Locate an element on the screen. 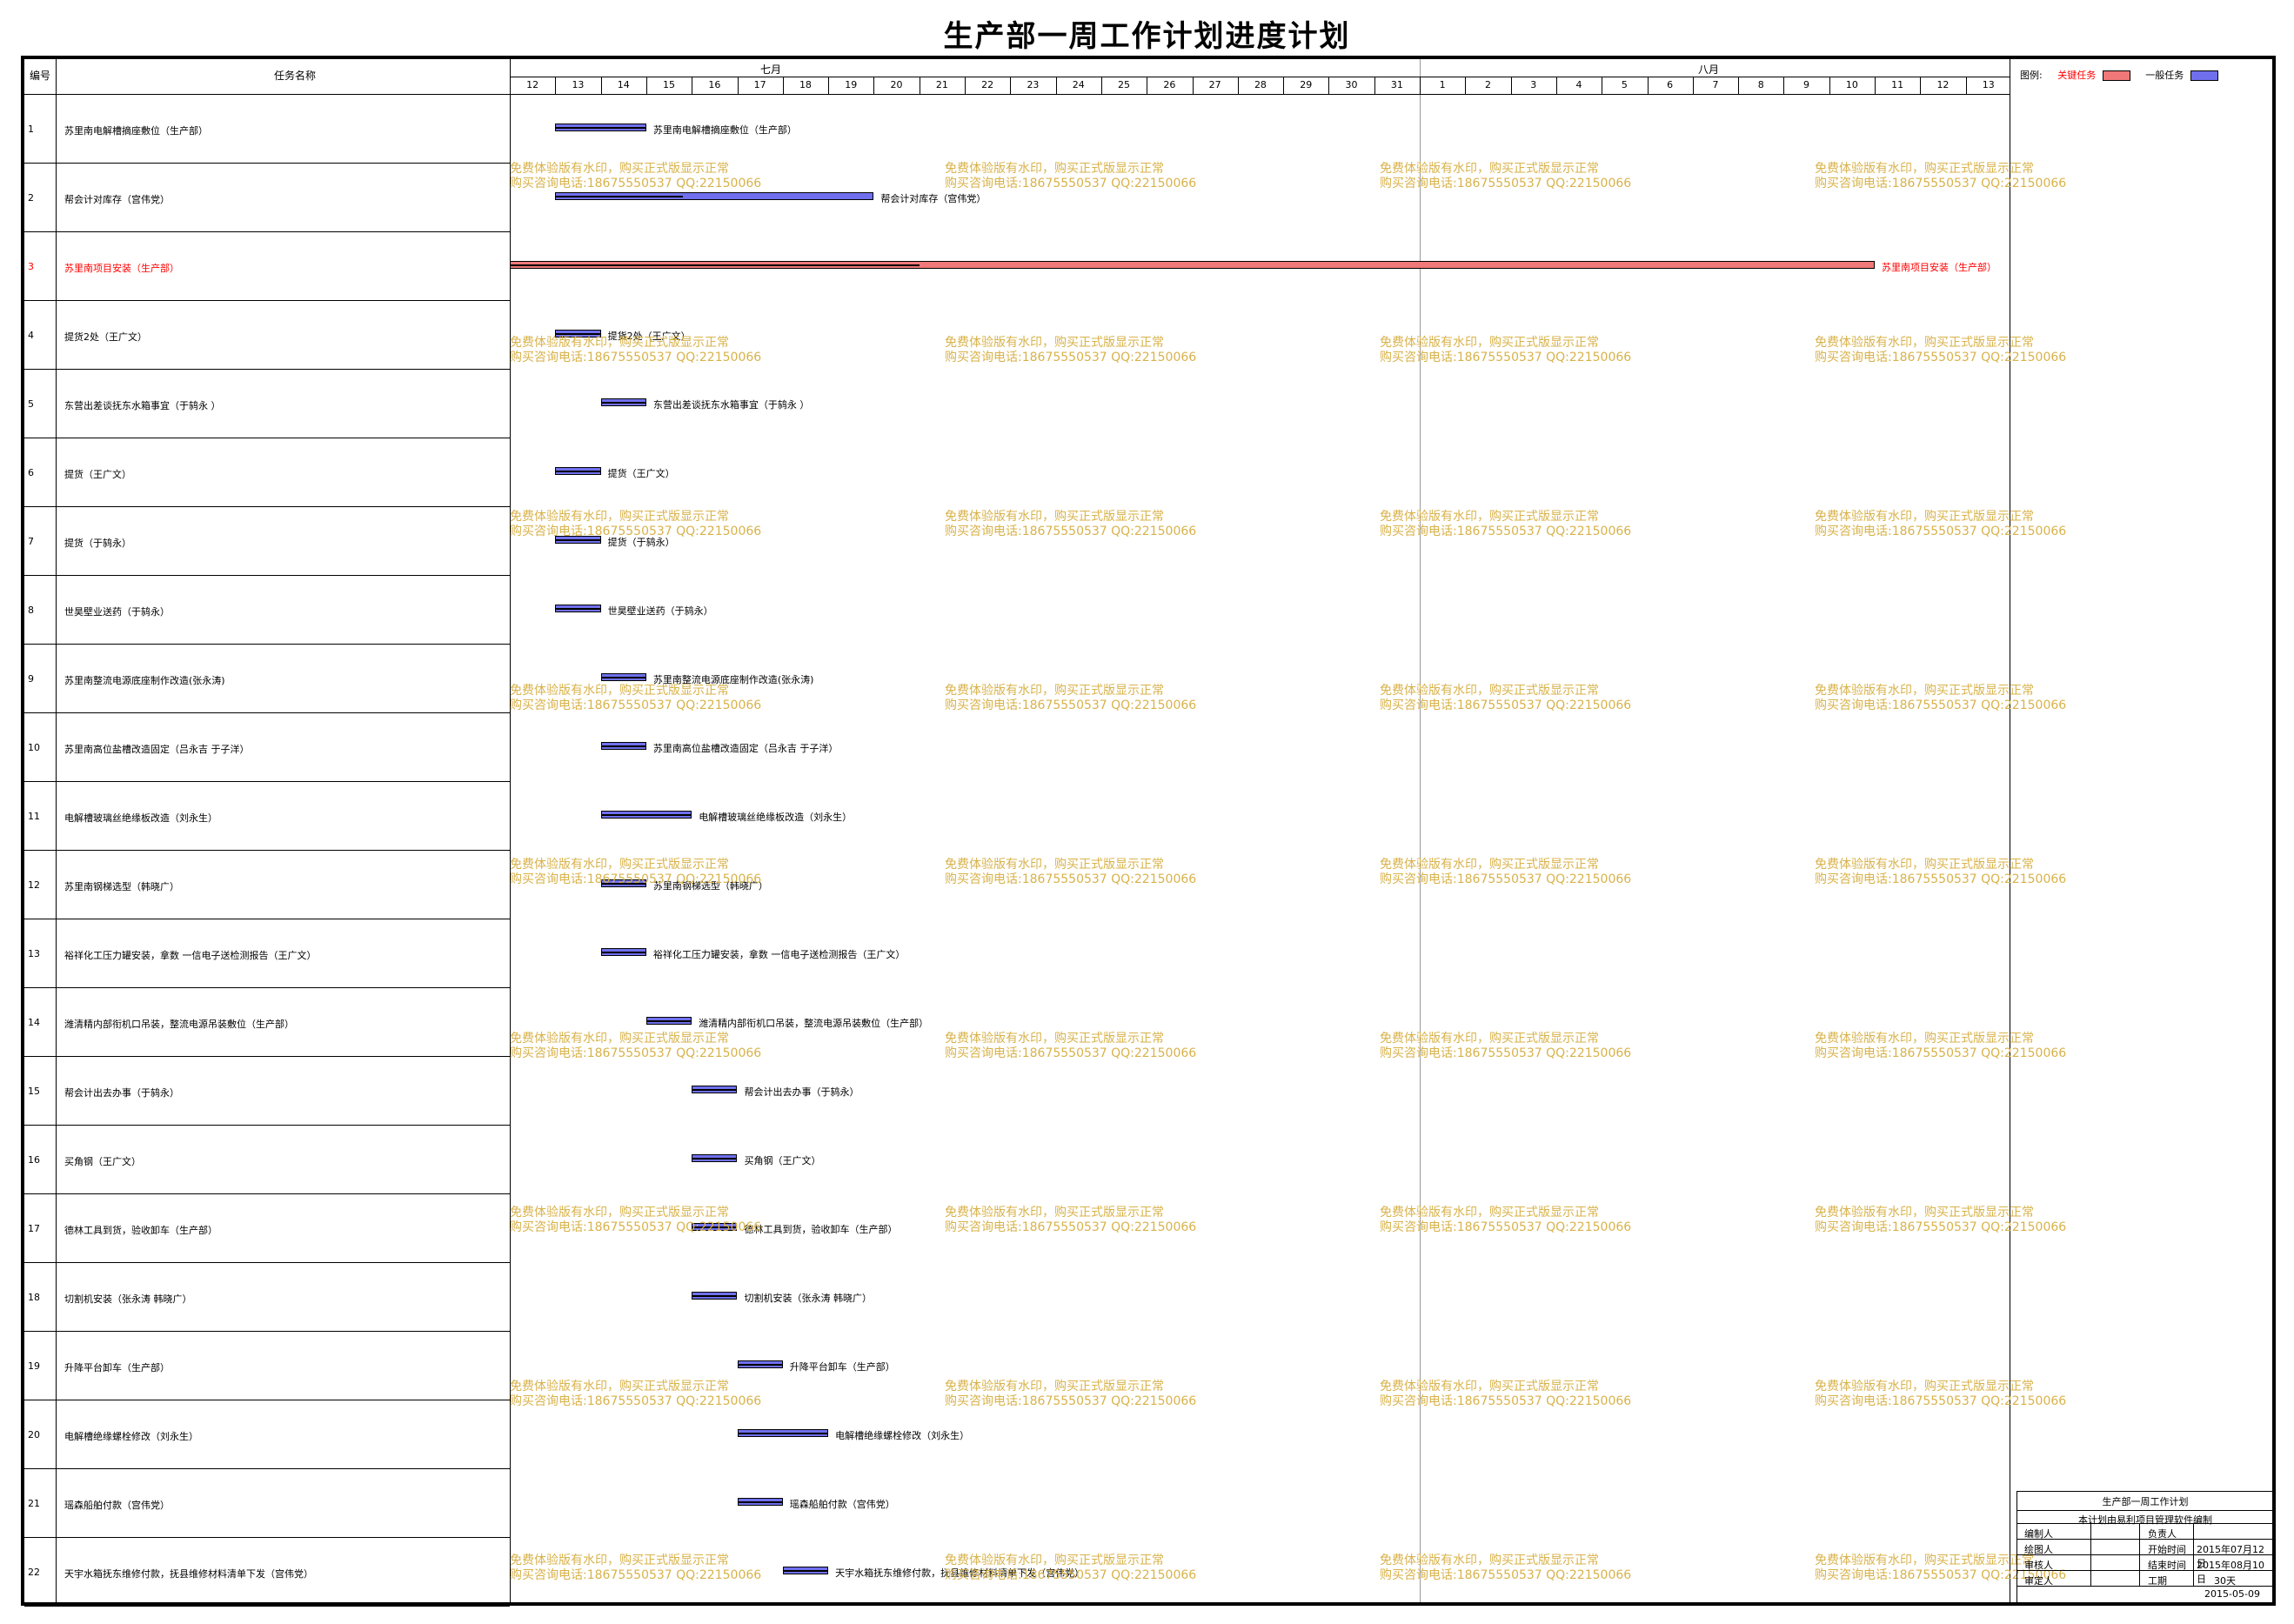 The height and width of the screenshot is (1624, 2294). task-bar-label: 东营出差谈抚东水箱事宜（于鸫永 ） is located at coordinates (731, 405).